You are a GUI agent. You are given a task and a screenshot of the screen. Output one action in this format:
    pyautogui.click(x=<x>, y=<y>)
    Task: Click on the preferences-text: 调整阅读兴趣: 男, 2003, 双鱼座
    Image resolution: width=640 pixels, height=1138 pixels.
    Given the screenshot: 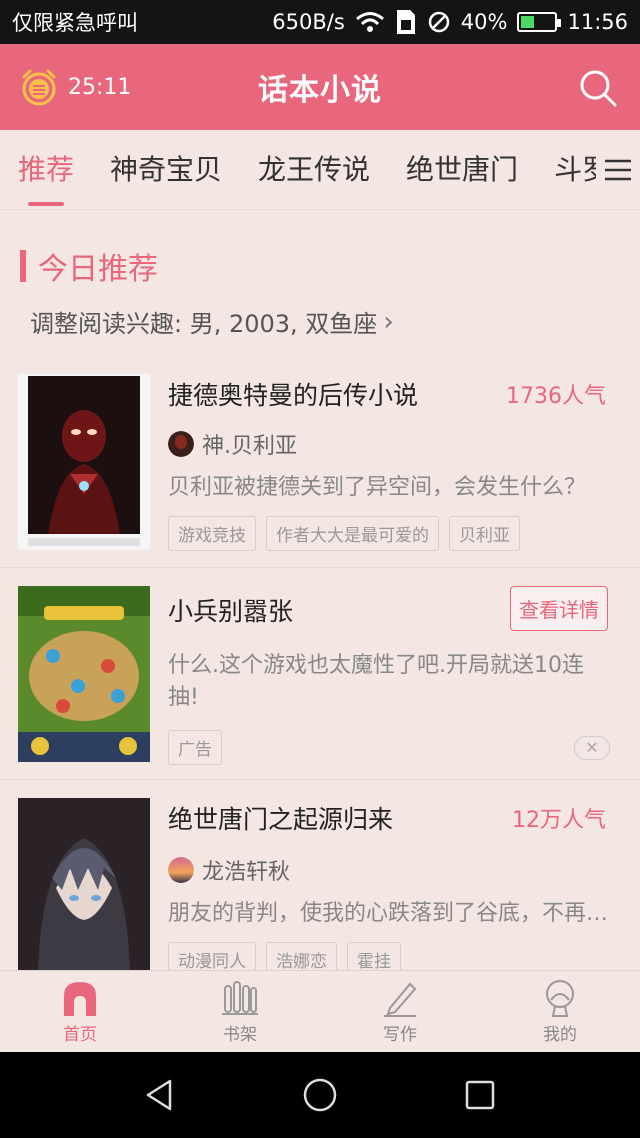 What is the action you would take?
    pyautogui.click(x=204, y=324)
    